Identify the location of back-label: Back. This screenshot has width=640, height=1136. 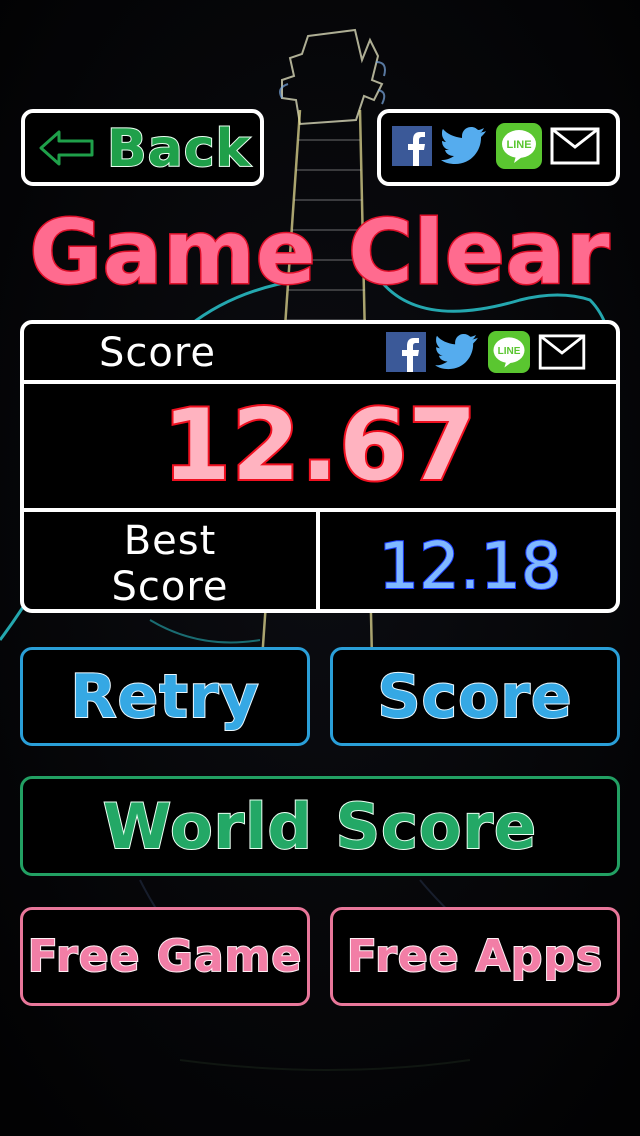
(179, 149).